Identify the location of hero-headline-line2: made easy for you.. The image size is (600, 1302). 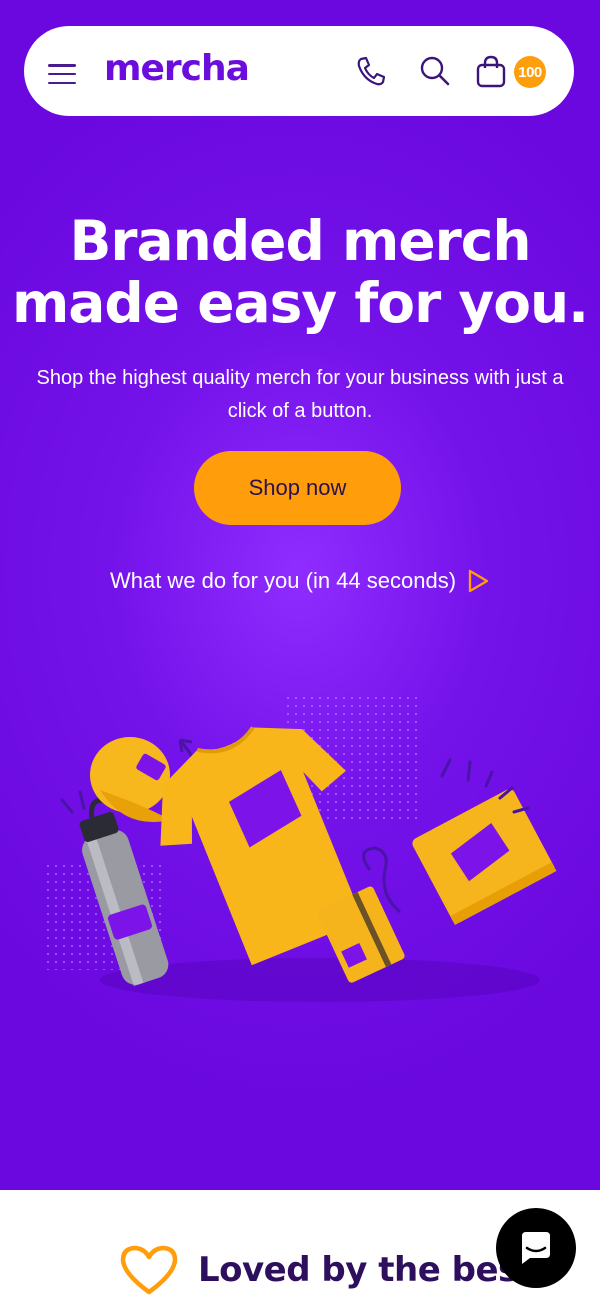
(300, 303).